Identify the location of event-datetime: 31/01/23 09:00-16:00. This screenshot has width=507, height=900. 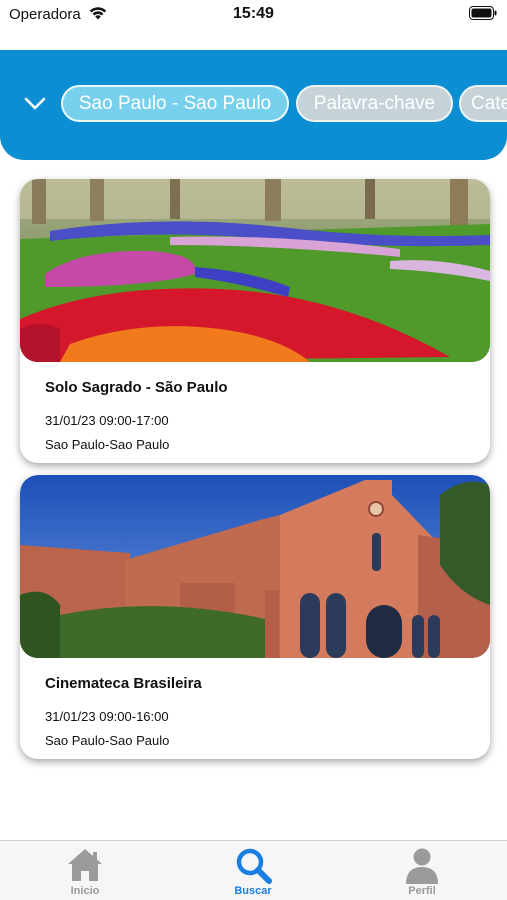
(107, 716).